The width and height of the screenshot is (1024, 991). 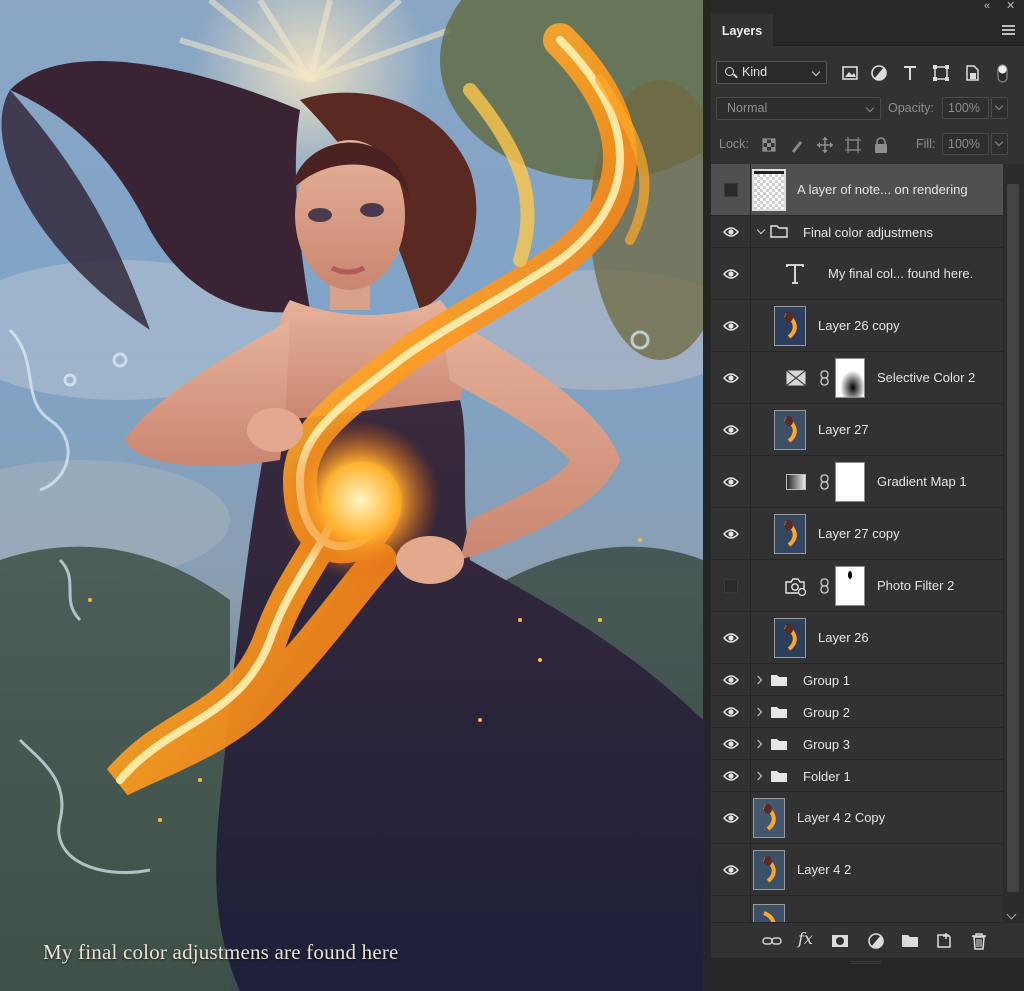 I want to click on layer-name: Photo Filter 2, so click(x=915, y=585).